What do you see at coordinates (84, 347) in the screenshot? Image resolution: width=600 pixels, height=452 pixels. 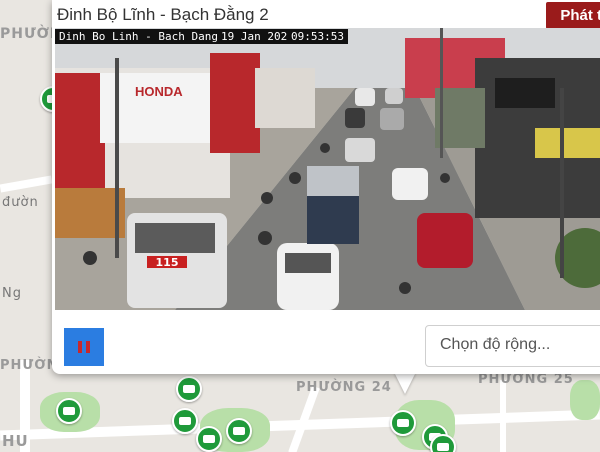 I see `pause-button` at bounding box center [84, 347].